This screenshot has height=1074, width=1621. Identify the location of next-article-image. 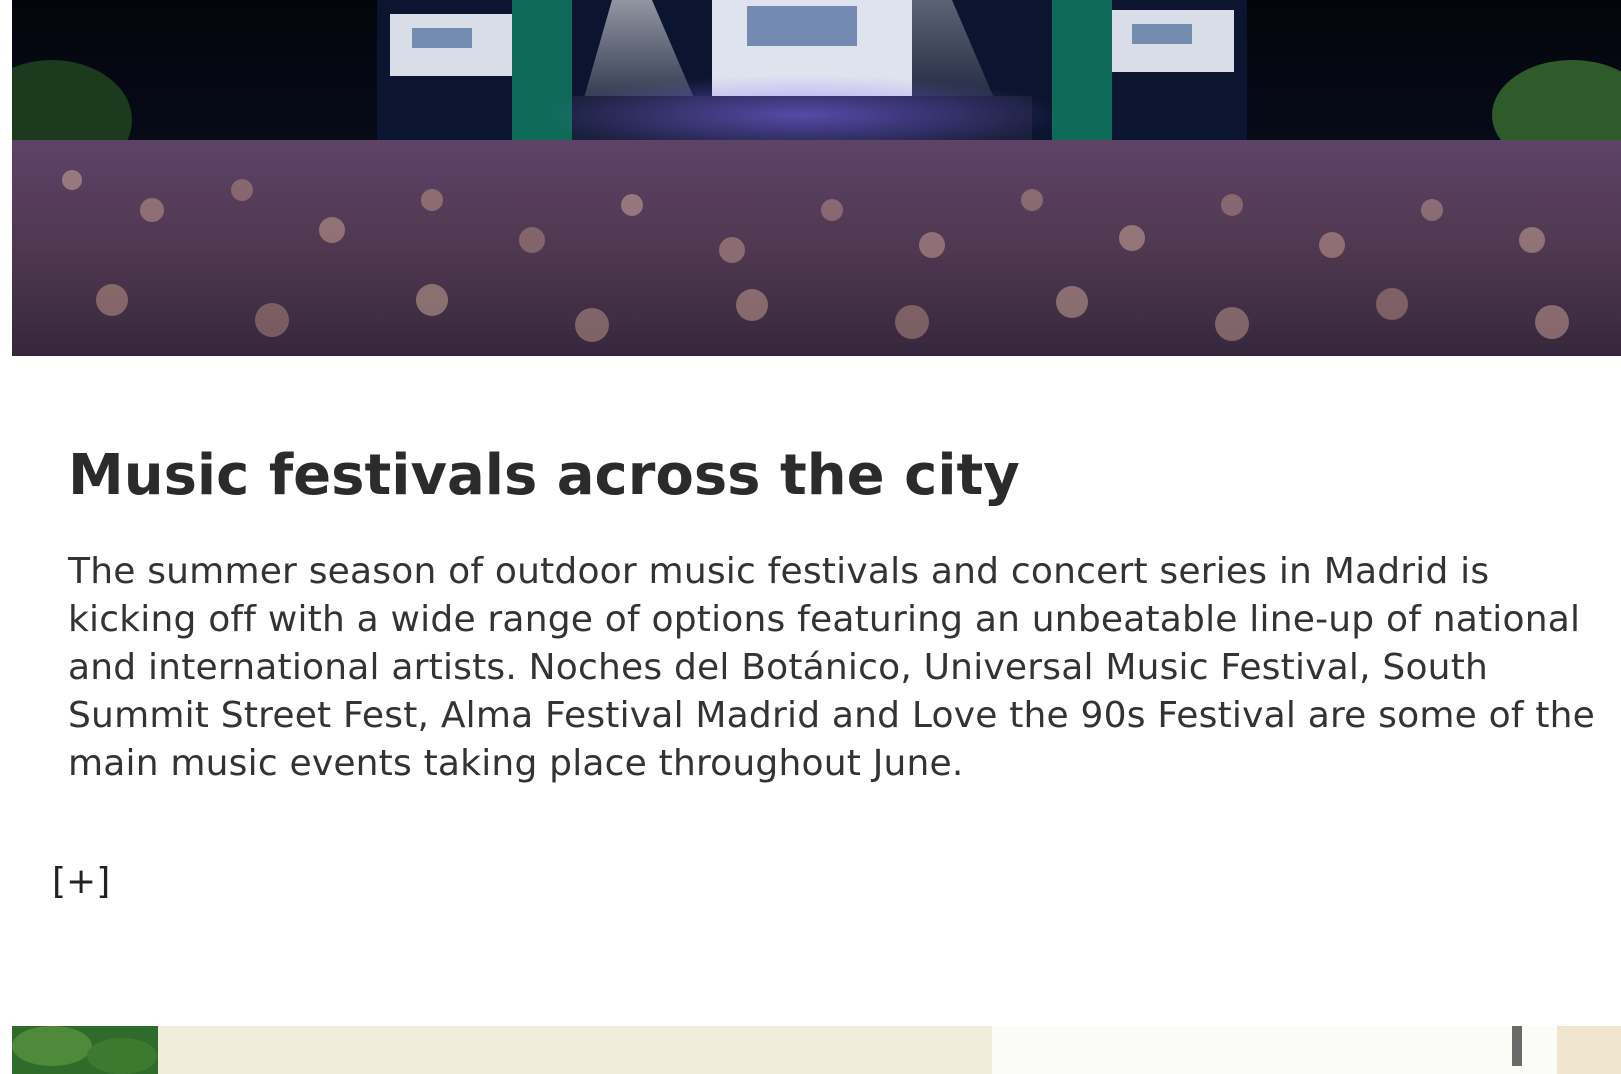
(816, 1050).